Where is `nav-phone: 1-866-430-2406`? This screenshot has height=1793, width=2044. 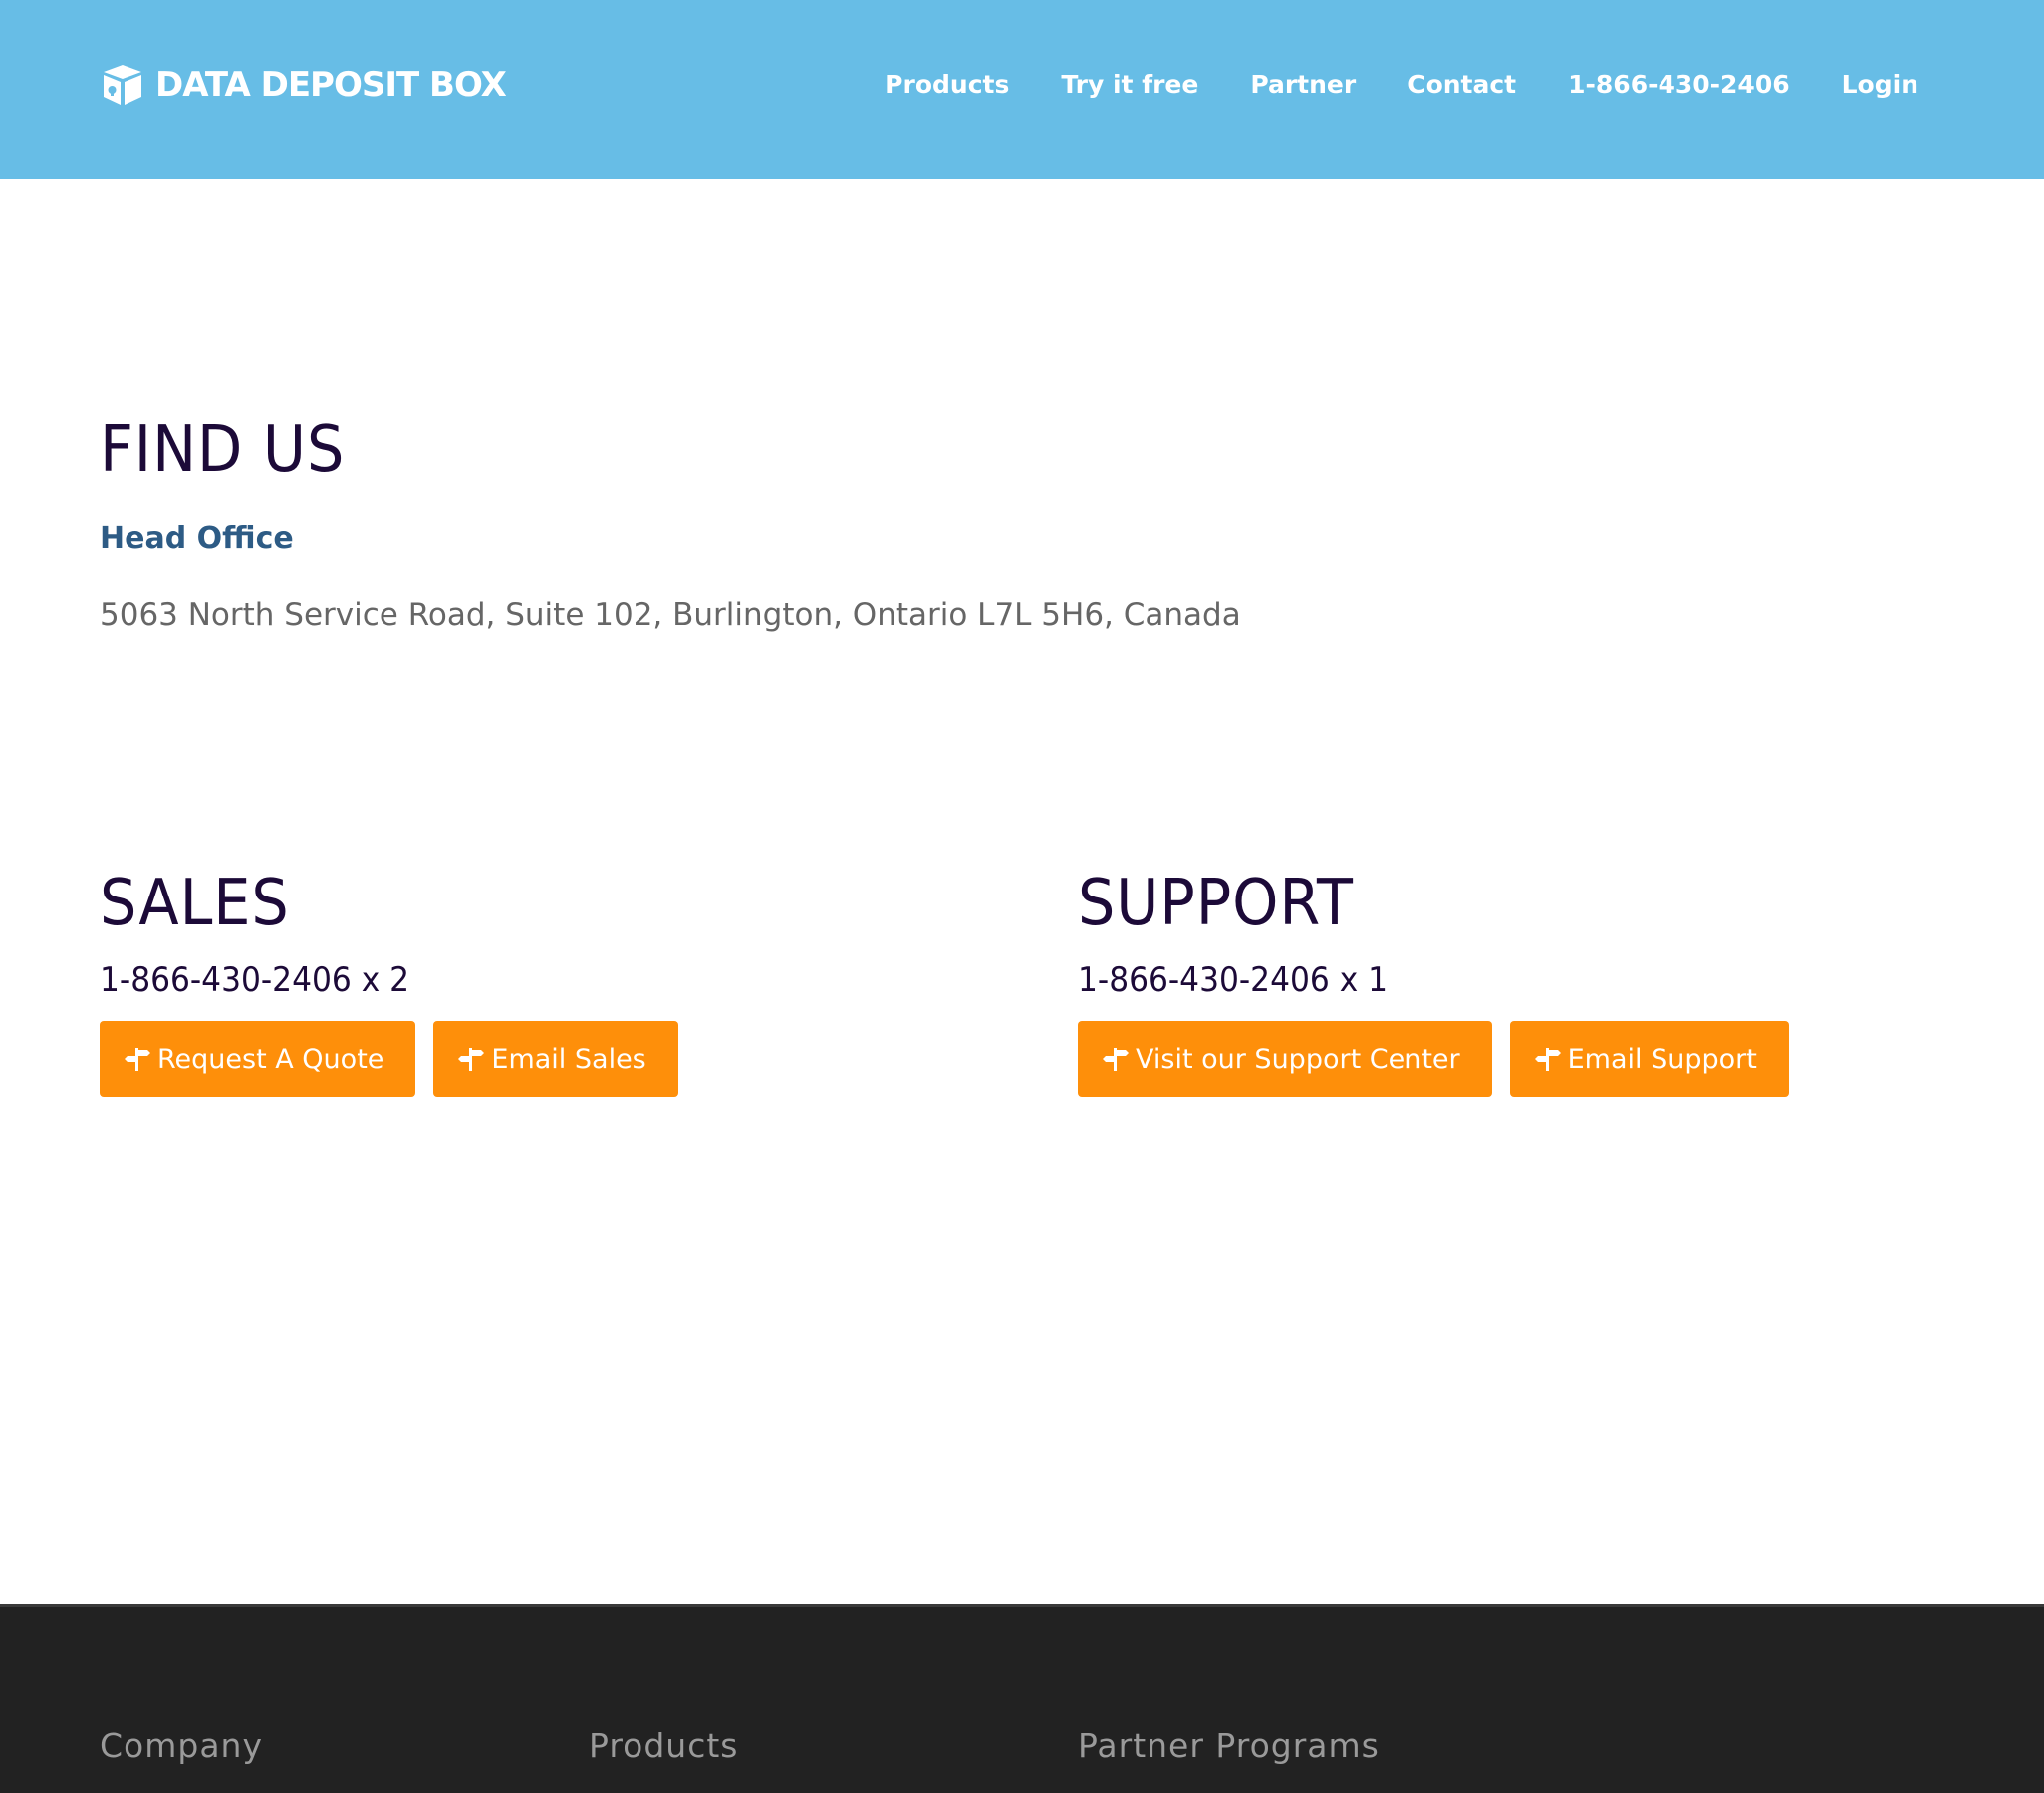 nav-phone: 1-866-430-2406 is located at coordinates (1679, 84).